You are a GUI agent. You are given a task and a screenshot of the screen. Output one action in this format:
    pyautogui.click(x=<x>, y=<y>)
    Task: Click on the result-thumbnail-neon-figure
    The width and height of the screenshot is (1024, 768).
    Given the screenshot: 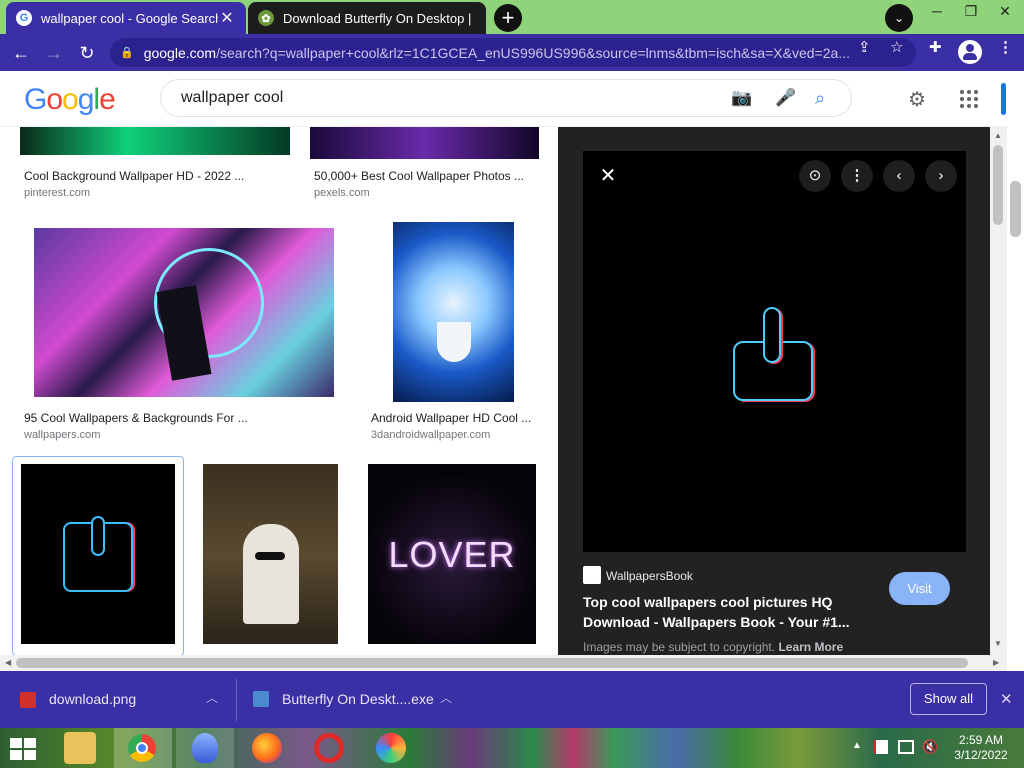 What is the action you would take?
    pyautogui.click(x=184, y=312)
    